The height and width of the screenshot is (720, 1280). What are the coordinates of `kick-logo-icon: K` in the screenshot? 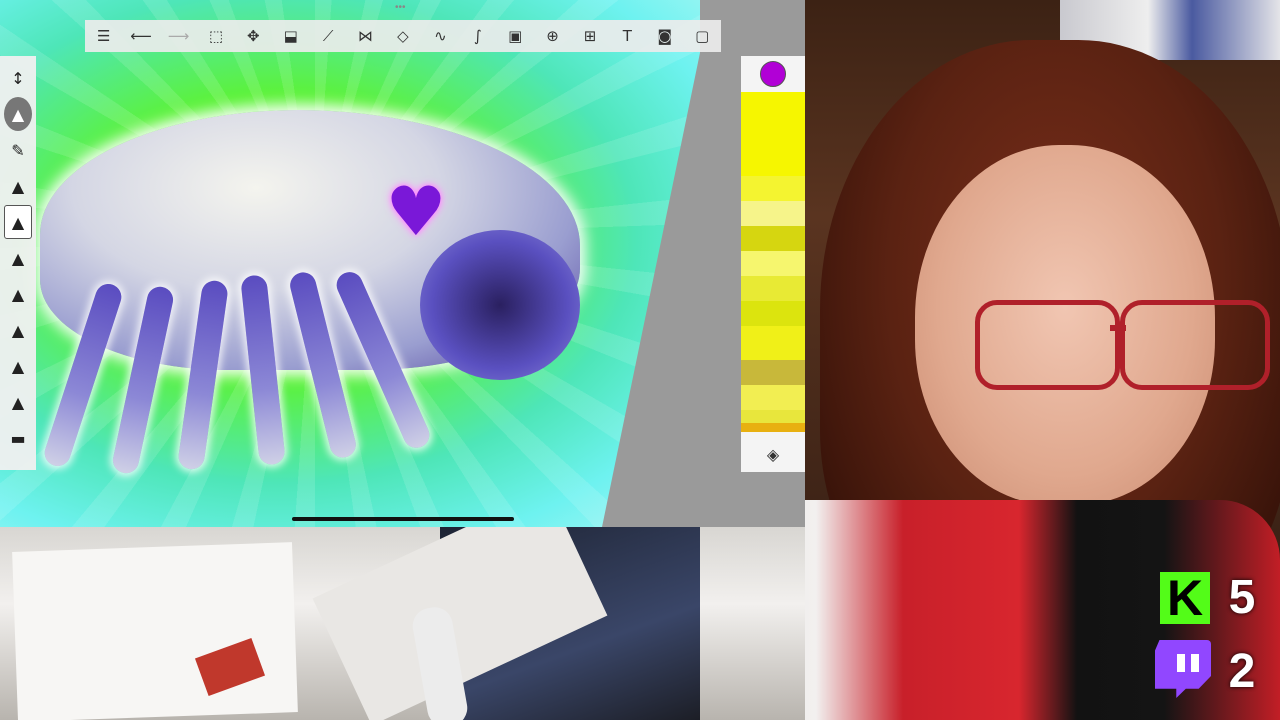 It's located at (1185, 598).